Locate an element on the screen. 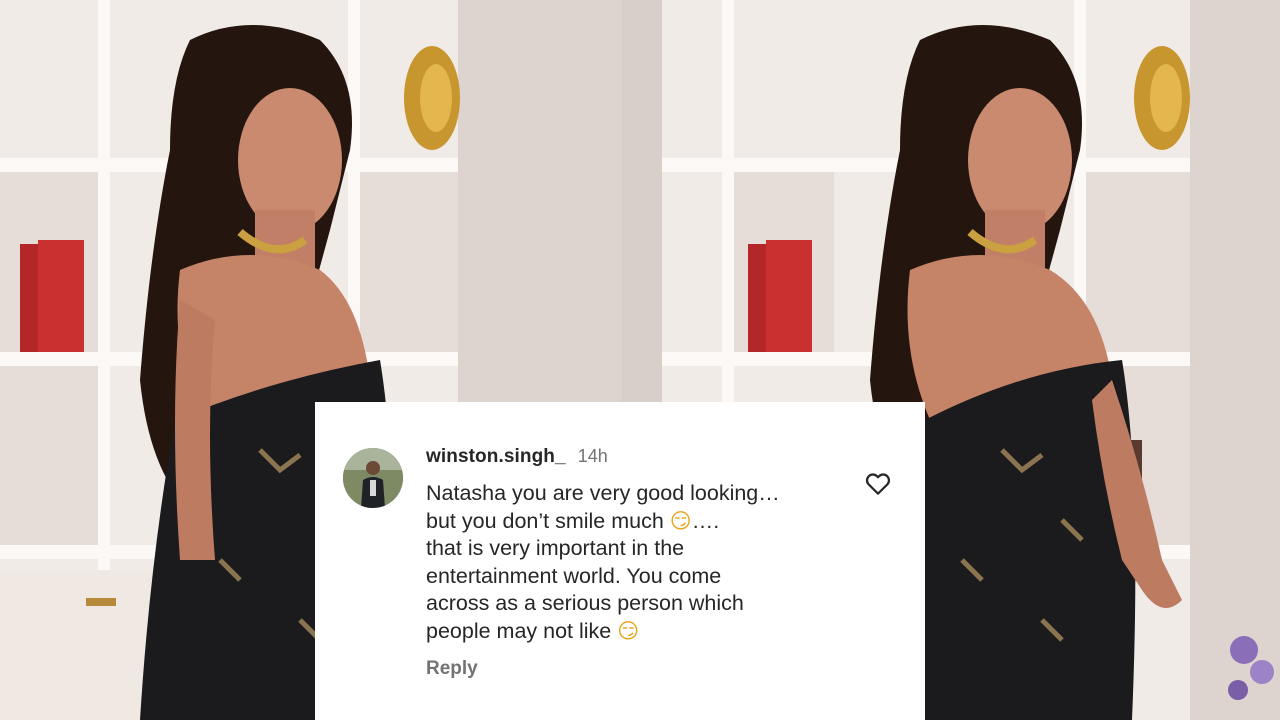  comment-line: across as a serious person which is located at coordinates (585, 603).